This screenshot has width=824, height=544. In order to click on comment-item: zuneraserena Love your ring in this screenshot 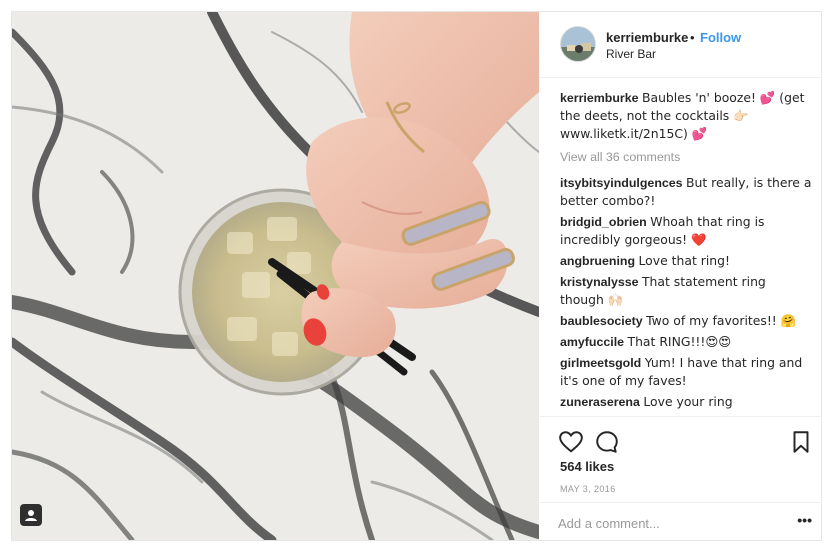, I will do `click(686, 402)`.